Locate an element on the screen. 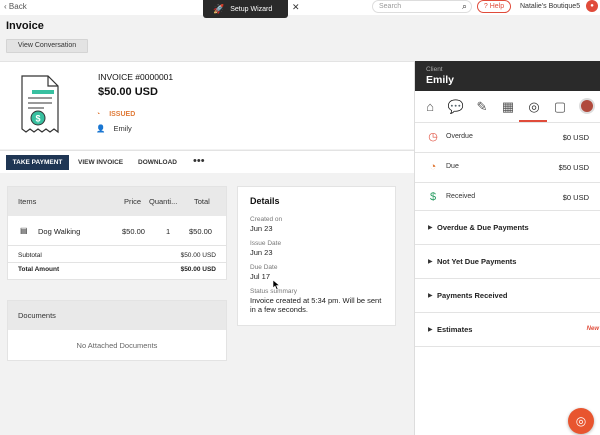 This screenshot has height=435, width=600. due-date-label: Due Date is located at coordinates (264, 267).